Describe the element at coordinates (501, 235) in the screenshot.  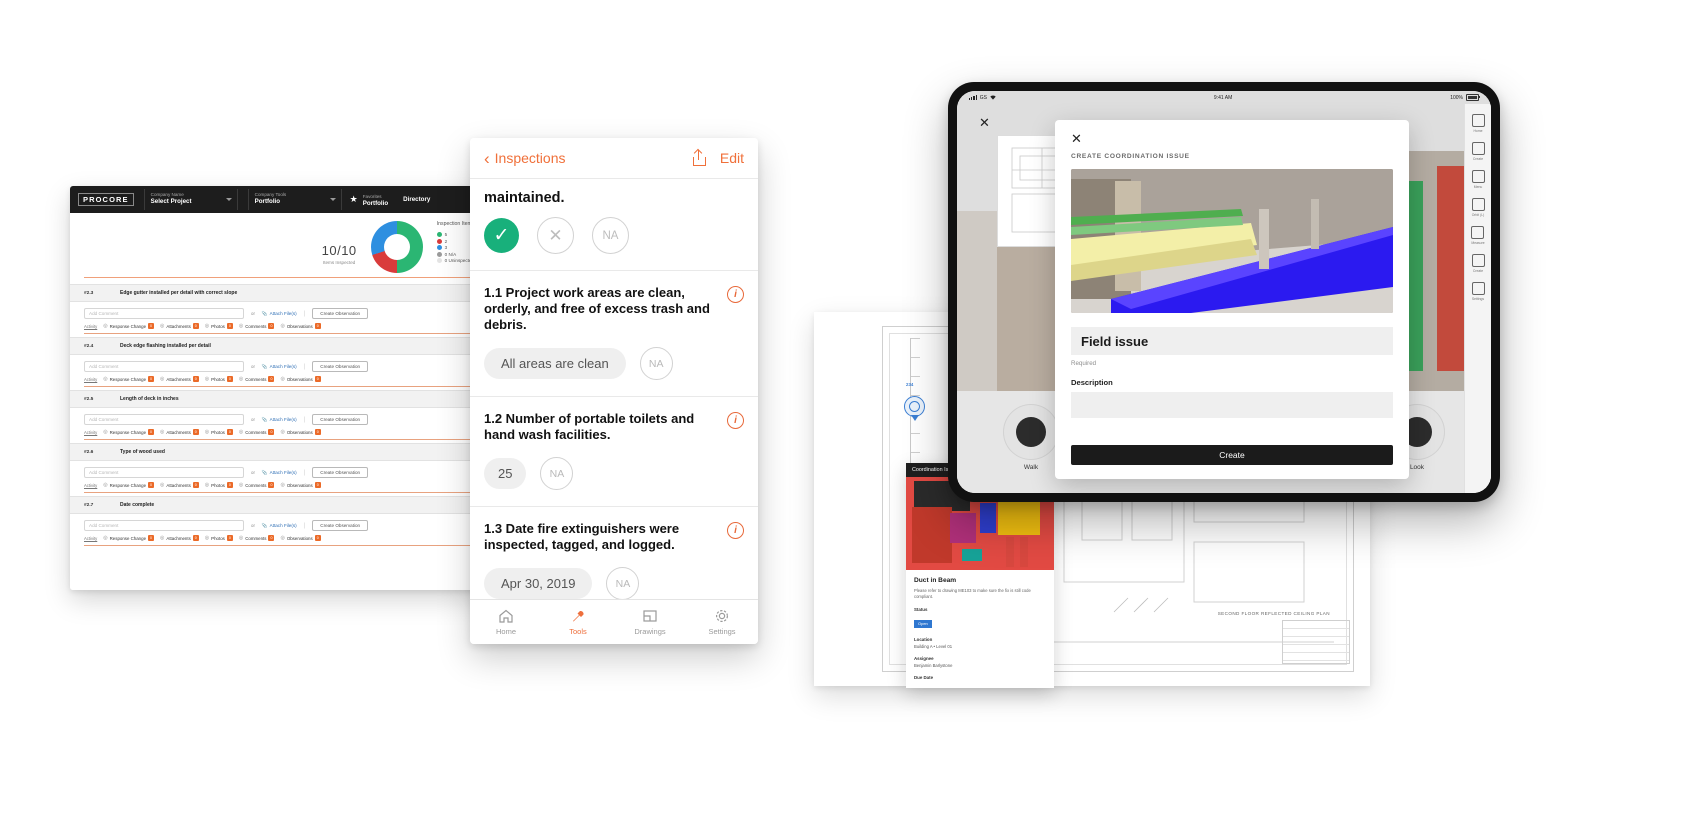
I see `answer-pass-button: ✓` at that location.